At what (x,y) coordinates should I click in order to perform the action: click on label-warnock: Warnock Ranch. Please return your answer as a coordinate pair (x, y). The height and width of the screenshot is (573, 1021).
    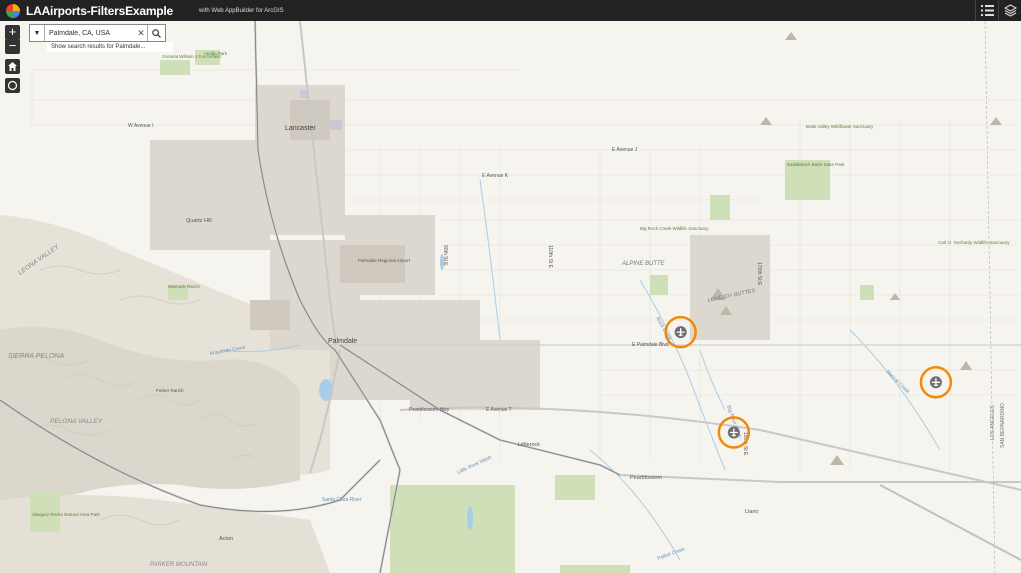
    Looking at the image, I should click on (184, 286).